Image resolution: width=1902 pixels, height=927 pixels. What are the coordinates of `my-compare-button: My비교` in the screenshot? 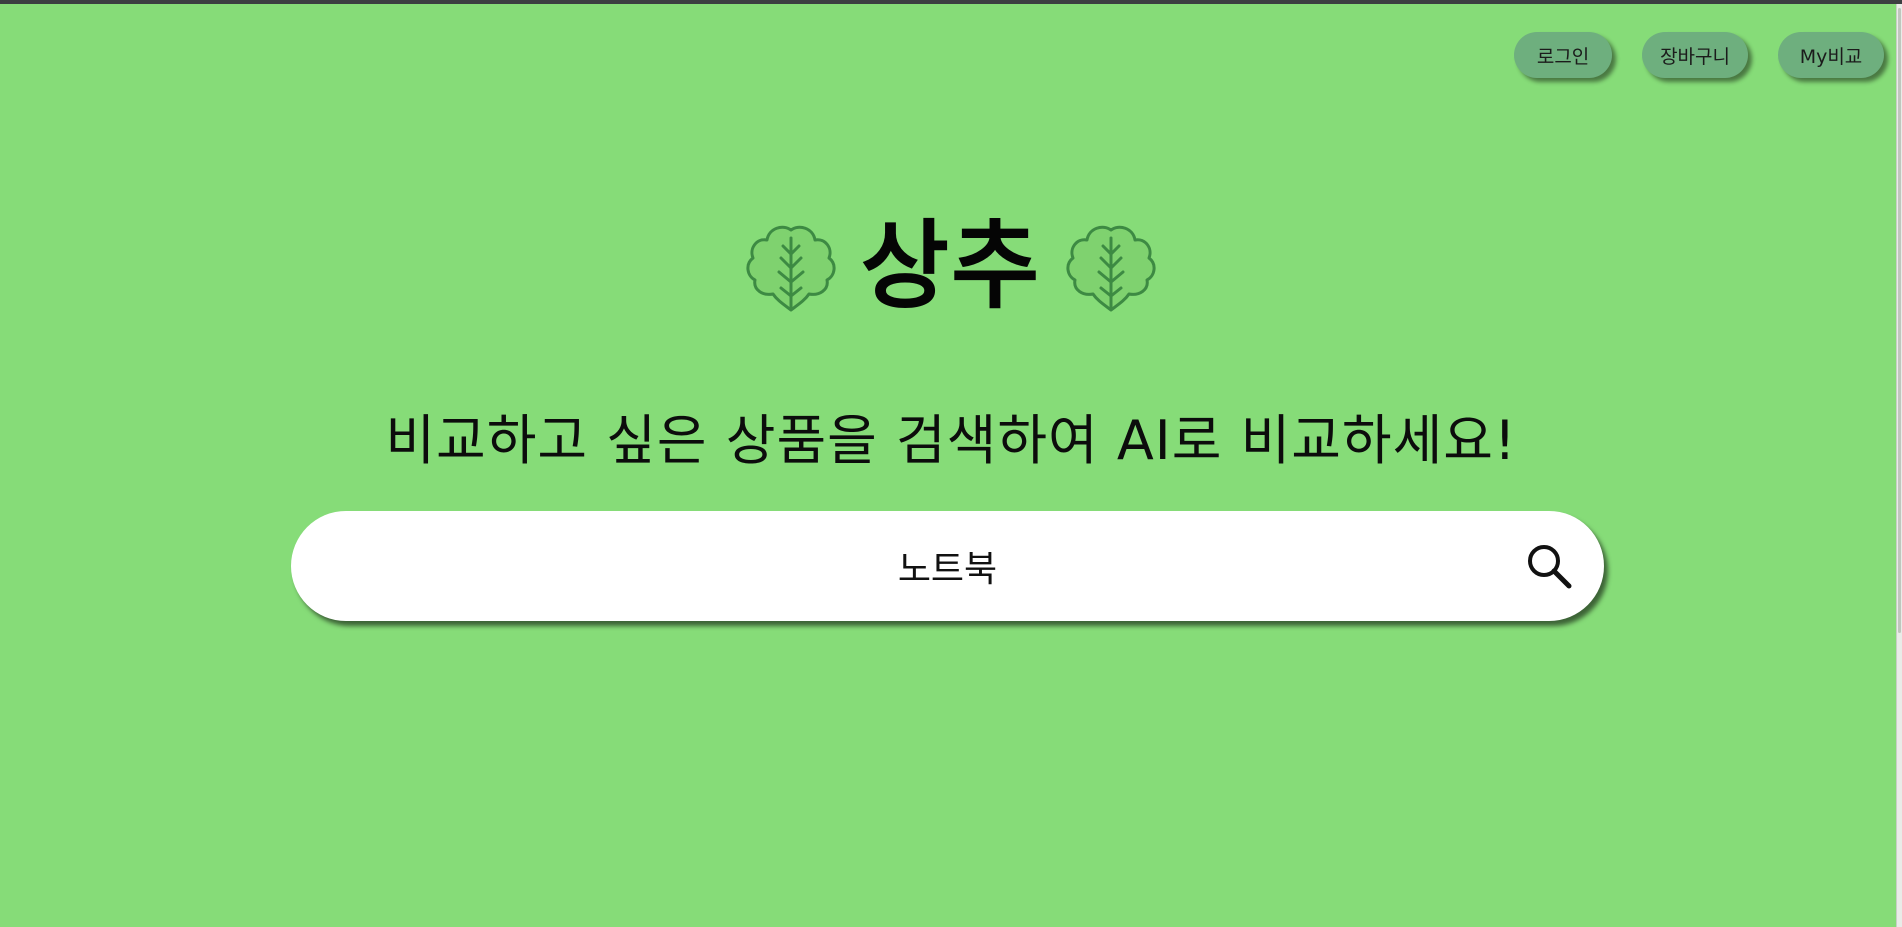 It's located at (1831, 55).